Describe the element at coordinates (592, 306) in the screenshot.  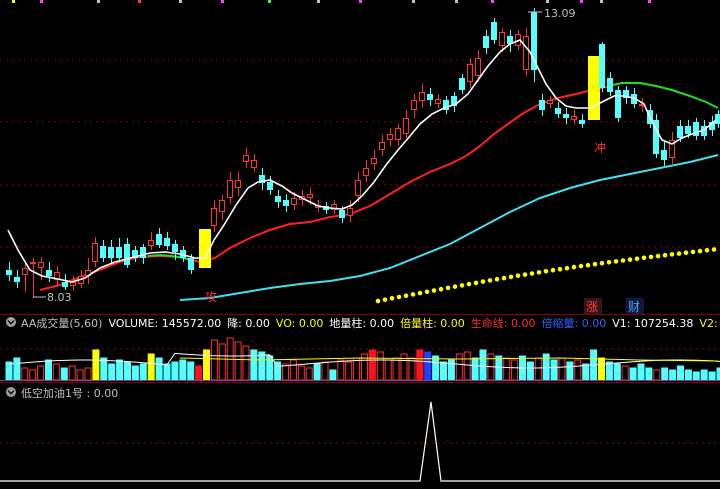
I see `svg-text: 涨` at that location.